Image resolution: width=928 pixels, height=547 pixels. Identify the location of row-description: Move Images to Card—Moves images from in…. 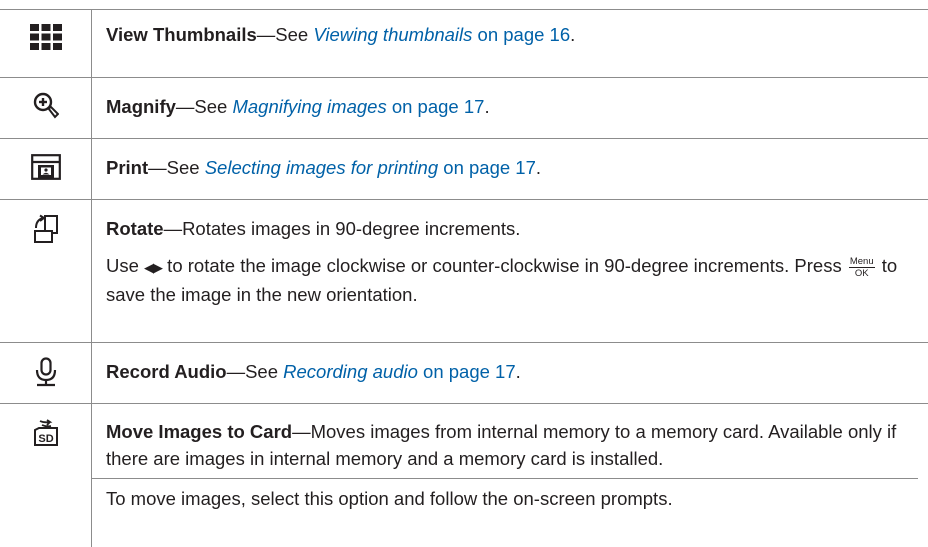
(512, 445).